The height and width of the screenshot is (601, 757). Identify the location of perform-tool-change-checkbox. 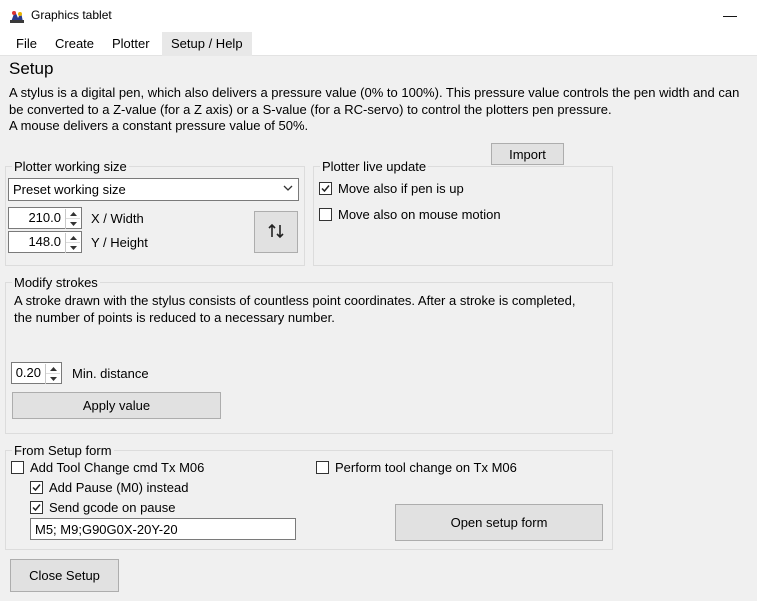
(322, 467).